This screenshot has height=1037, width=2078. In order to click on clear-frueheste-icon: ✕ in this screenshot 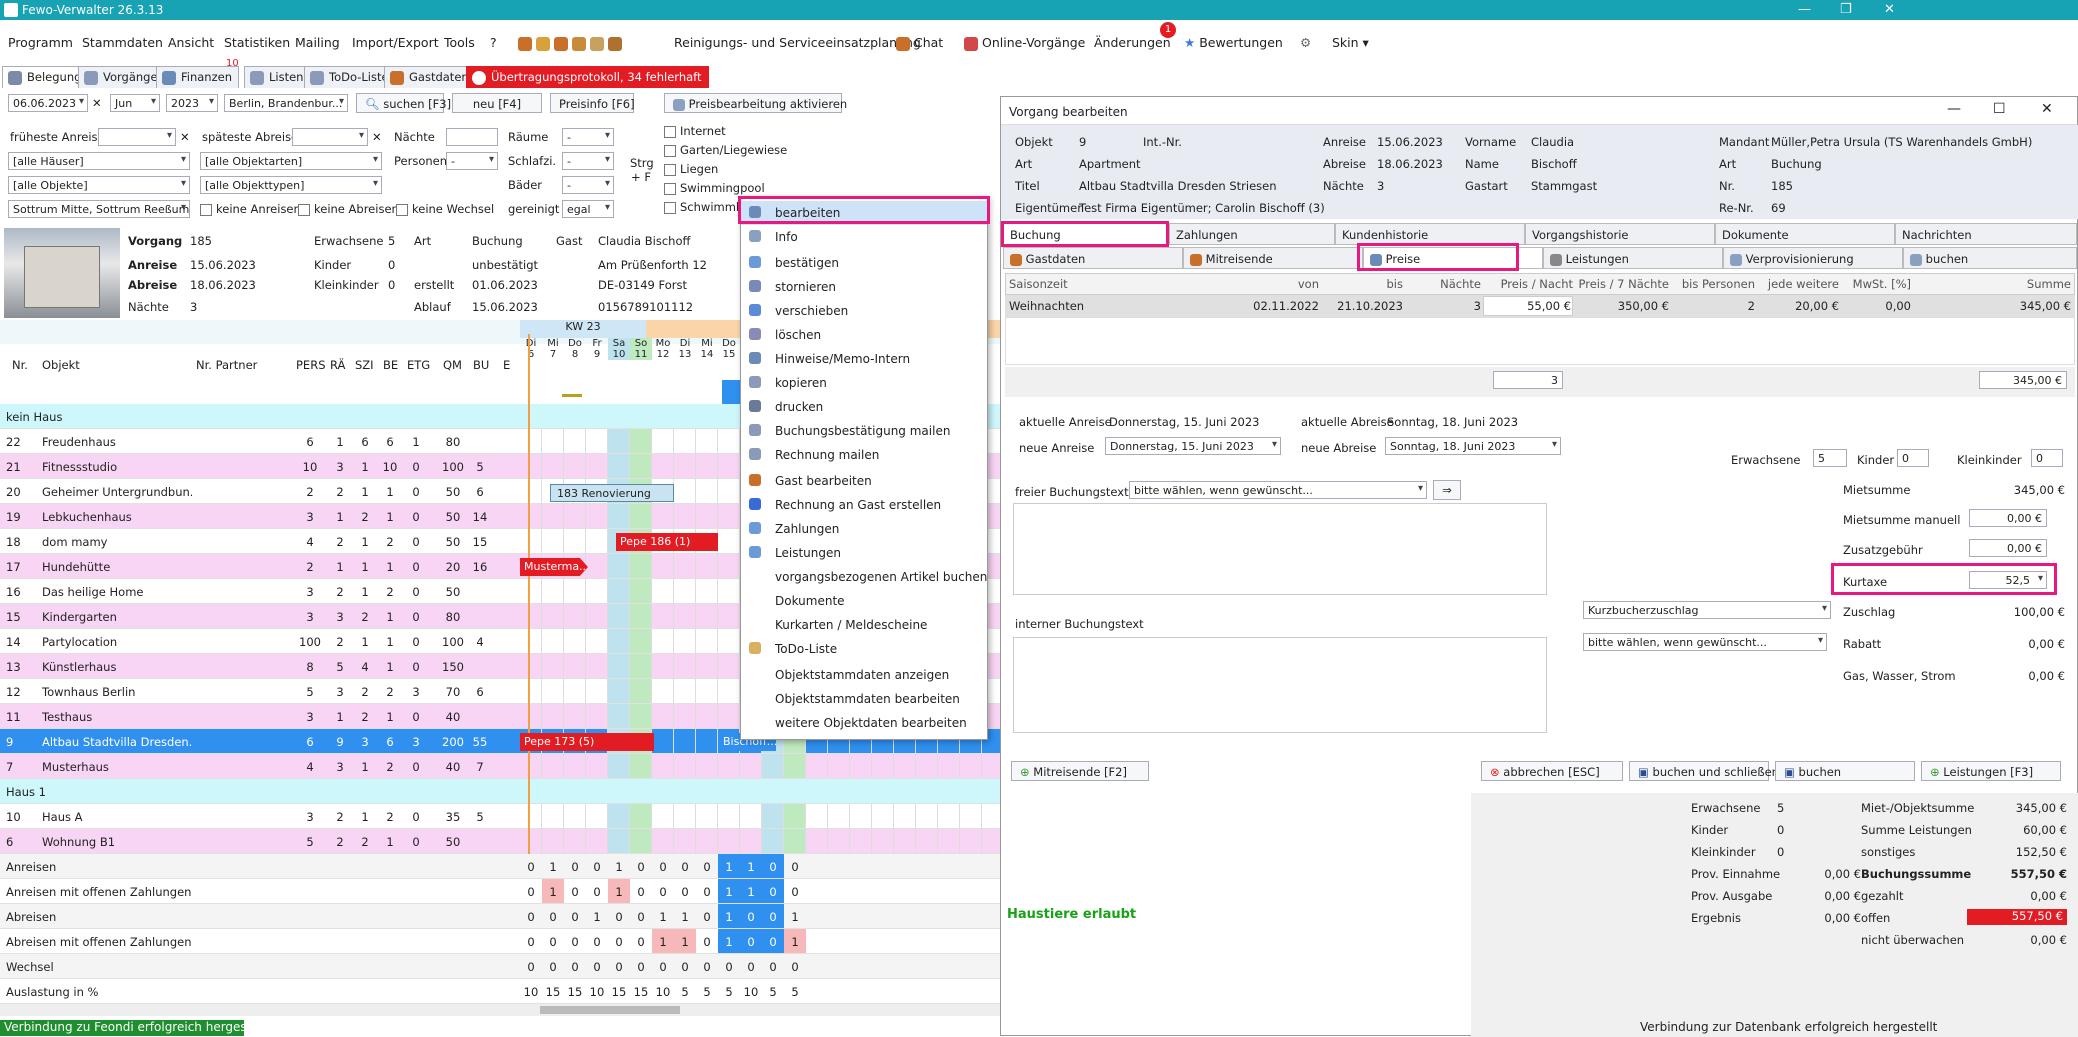, I will do `click(185, 137)`.